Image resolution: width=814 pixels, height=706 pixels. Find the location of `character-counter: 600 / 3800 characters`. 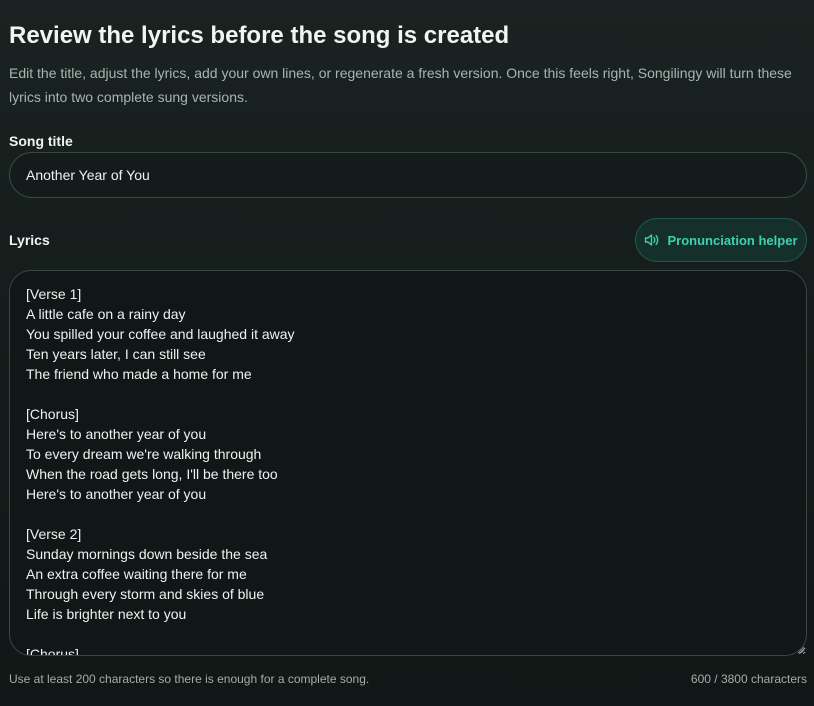

character-counter: 600 / 3800 characters is located at coordinates (748, 679).